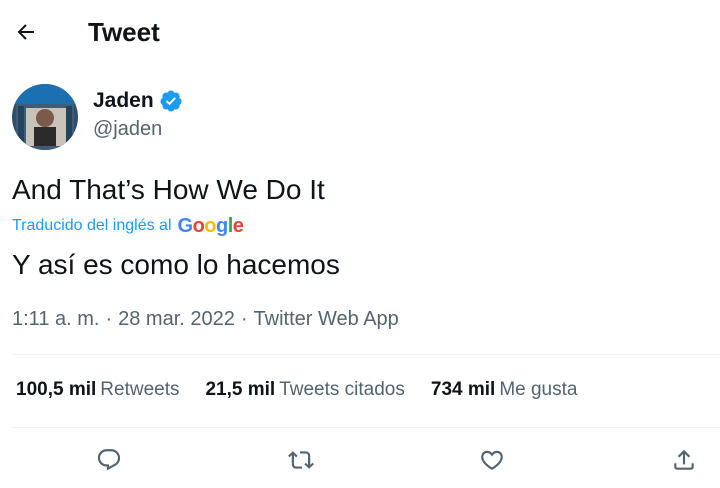 Image resolution: width=720 pixels, height=488 pixels. Describe the element at coordinates (326, 319) in the screenshot. I see `tweet-source: Twitter Web App` at that location.